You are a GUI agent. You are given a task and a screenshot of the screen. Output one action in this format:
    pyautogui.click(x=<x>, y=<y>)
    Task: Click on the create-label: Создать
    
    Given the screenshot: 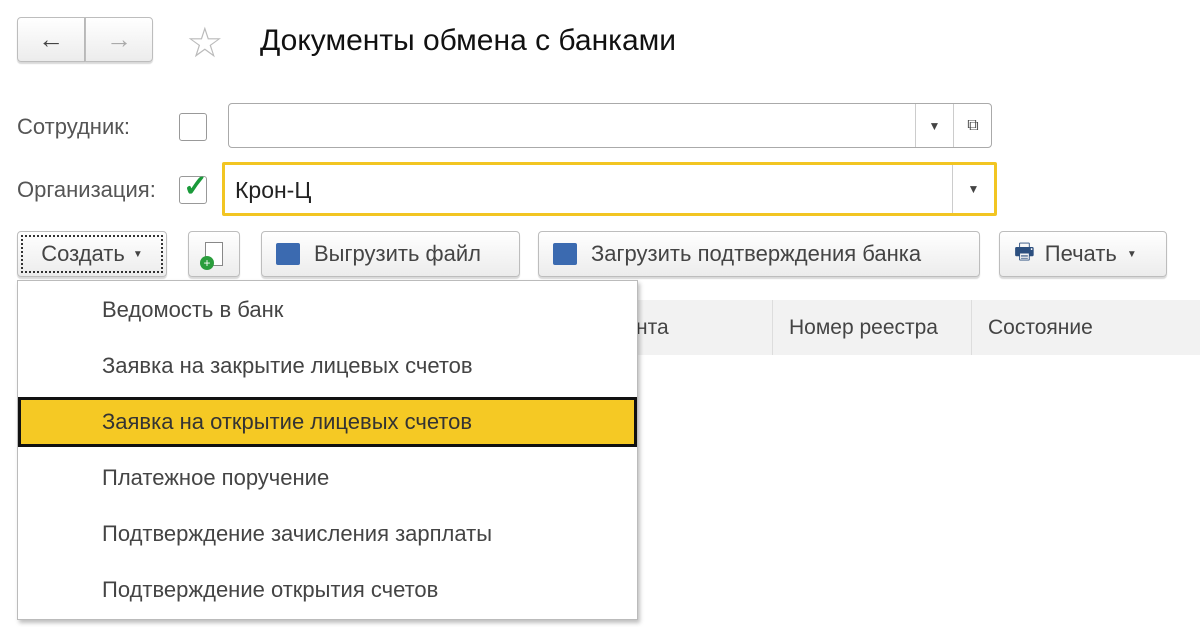 What is the action you would take?
    pyautogui.click(x=83, y=253)
    